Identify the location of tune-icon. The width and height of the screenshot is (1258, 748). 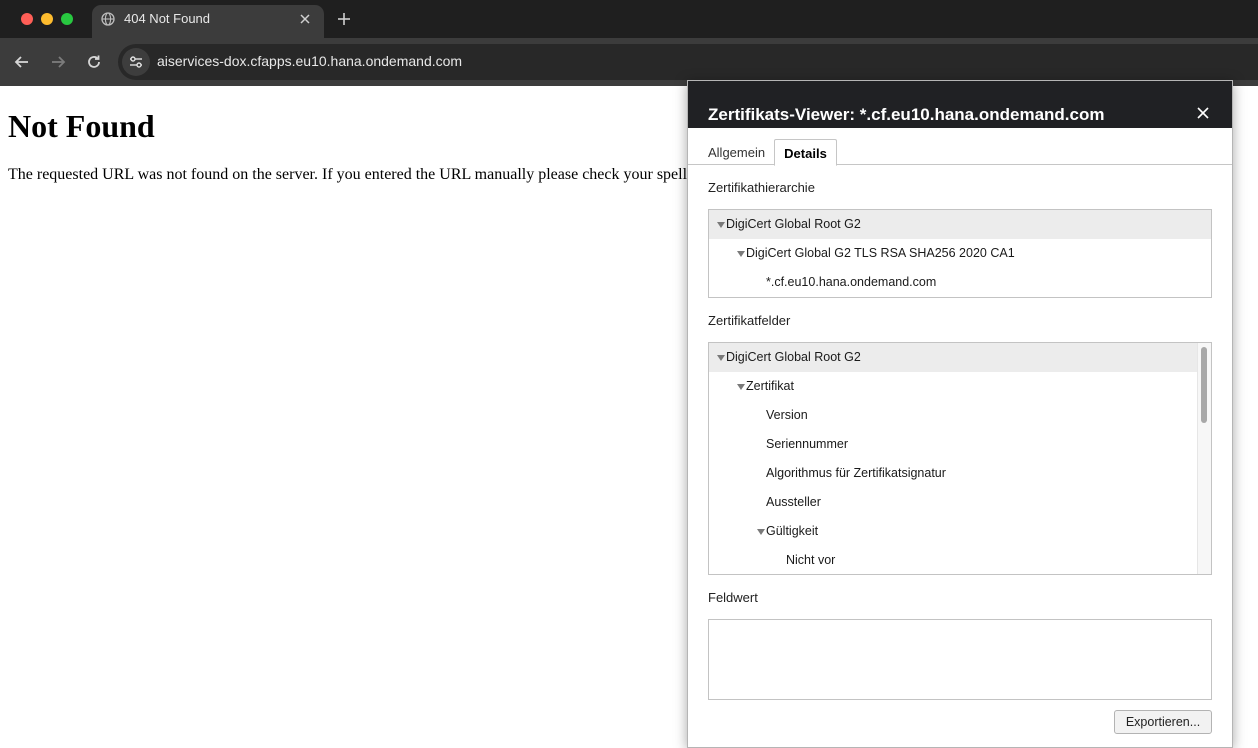
(136, 62).